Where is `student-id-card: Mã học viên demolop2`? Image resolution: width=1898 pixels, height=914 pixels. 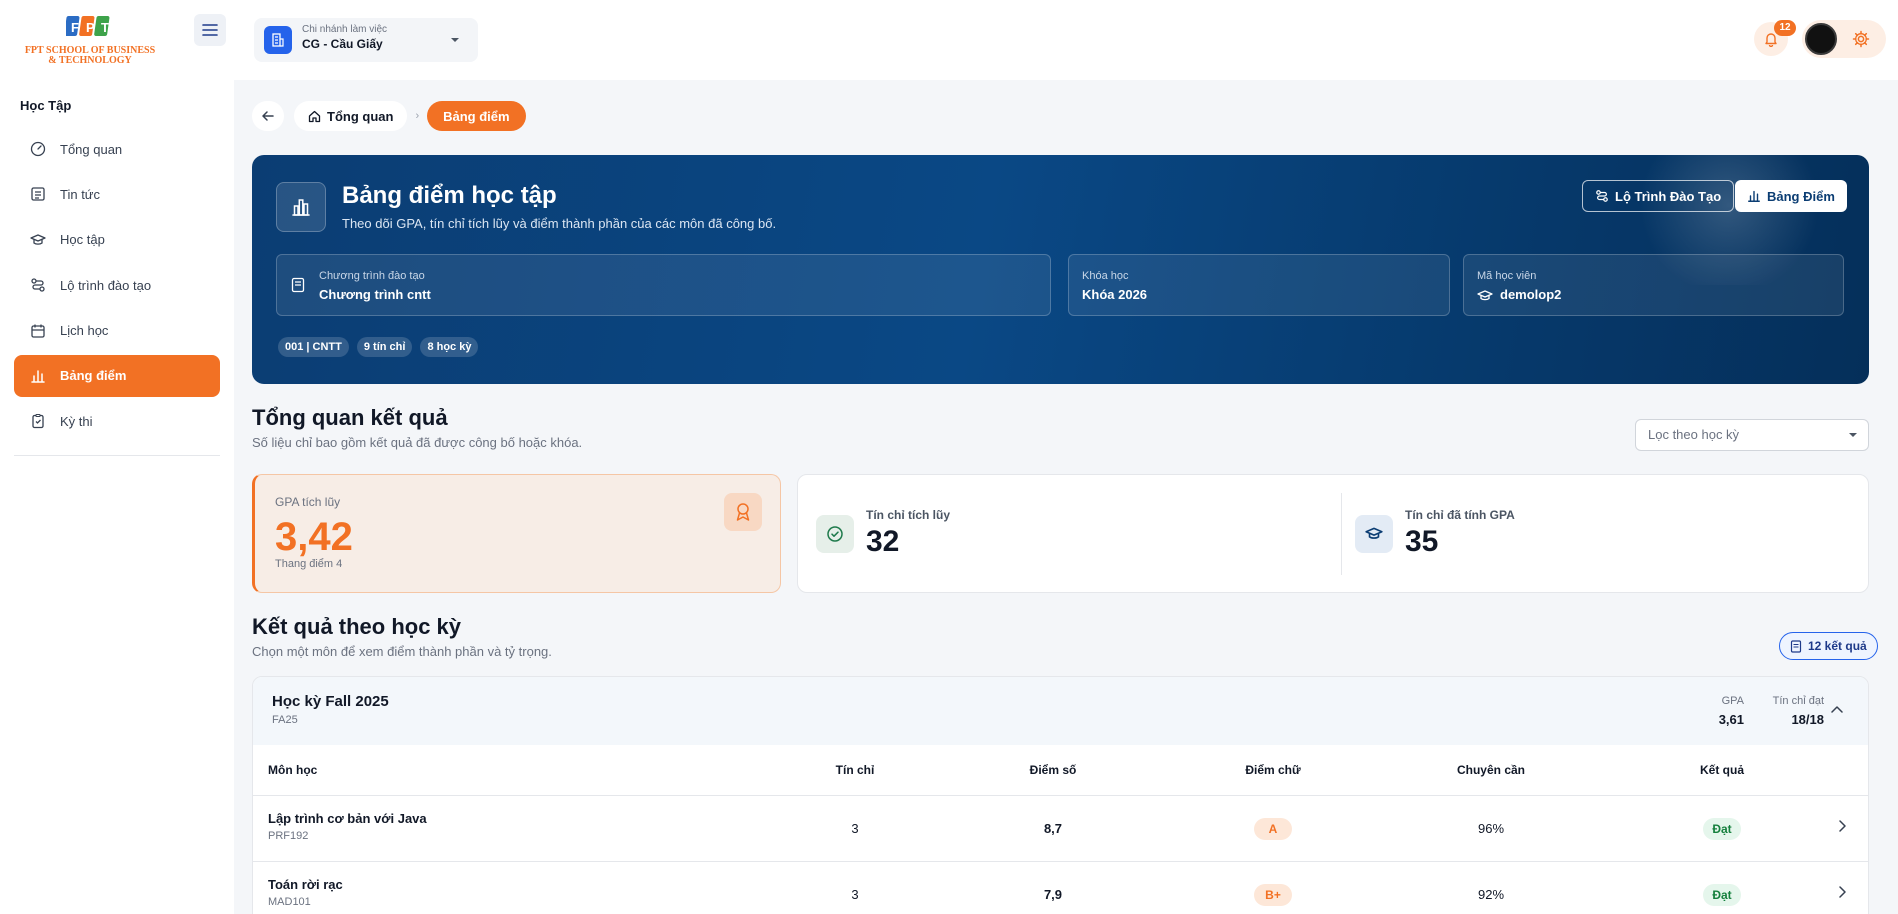 student-id-card: Mã học viên demolop2 is located at coordinates (1653, 285).